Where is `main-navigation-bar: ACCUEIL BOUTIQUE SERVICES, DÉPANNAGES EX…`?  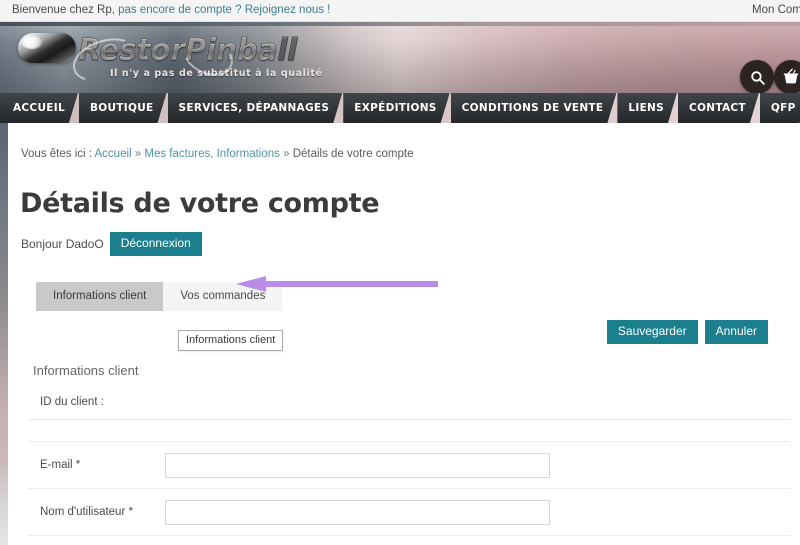
main-navigation-bar: ACCUEIL BOUTIQUE SERVICES, DÉPANNAGES EX… is located at coordinates (400, 108).